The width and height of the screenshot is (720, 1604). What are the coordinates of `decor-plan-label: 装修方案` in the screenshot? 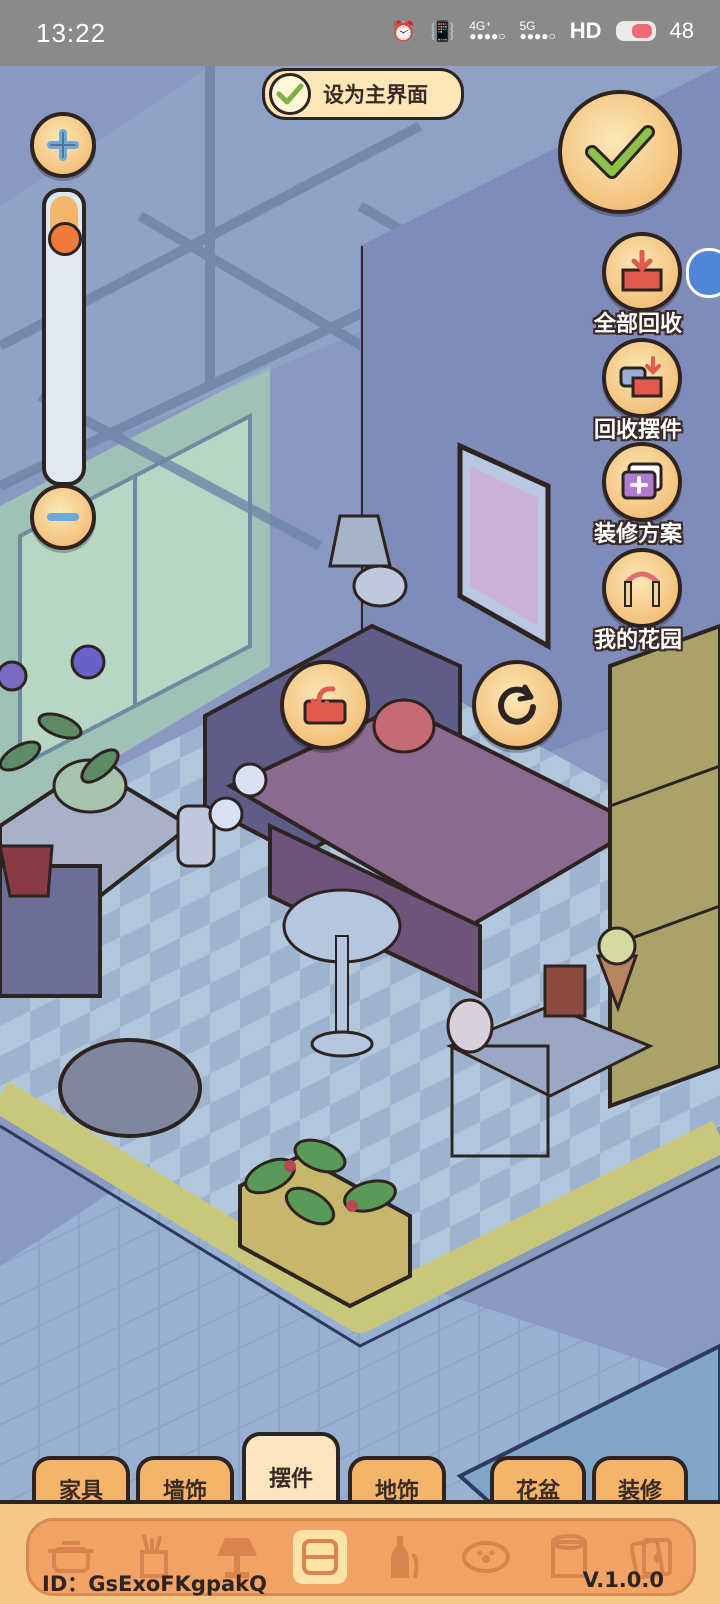 It's located at (638, 534).